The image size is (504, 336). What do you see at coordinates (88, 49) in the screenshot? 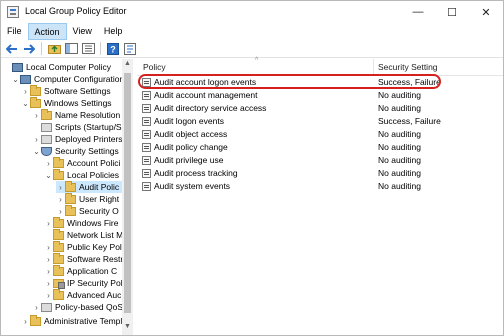
I see `export-list-button` at bounding box center [88, 49].